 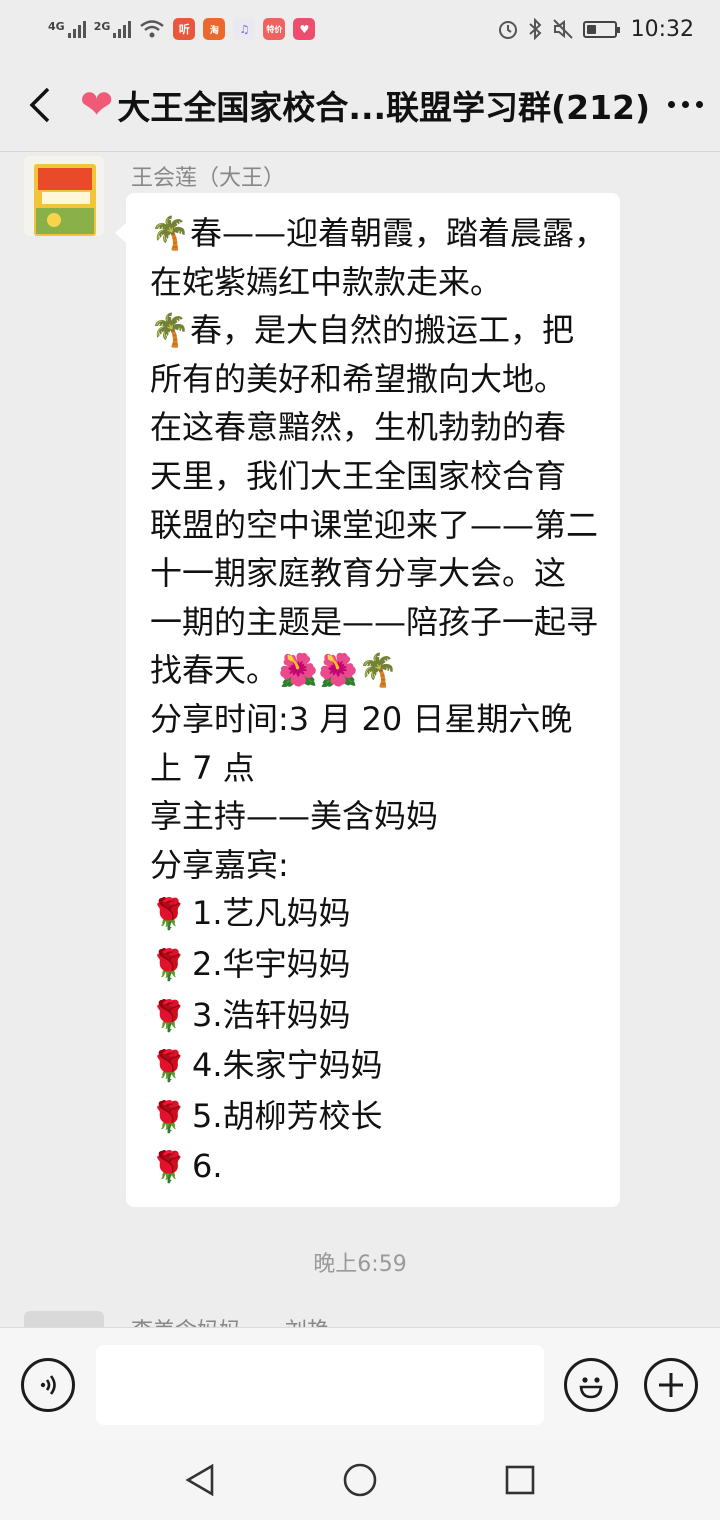 I want to click on message-line: 🌴春，是大自然的搬运工，把, so click(x=374, y=330).